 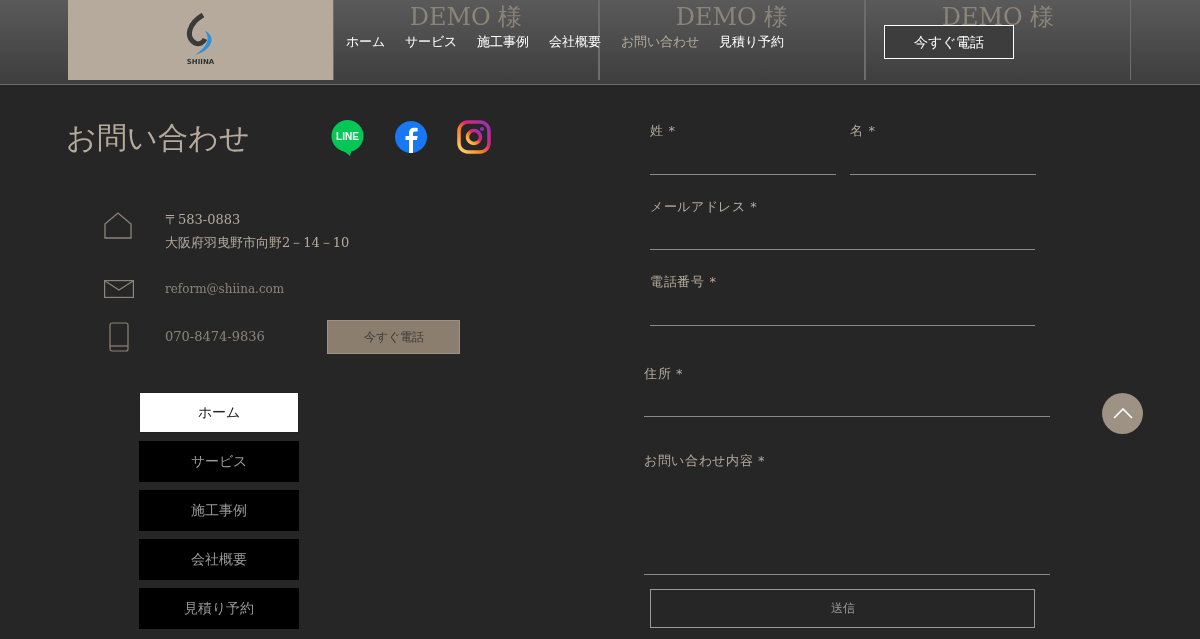 I want to click on nav-link: ホーム, so click(x=365, y=42).